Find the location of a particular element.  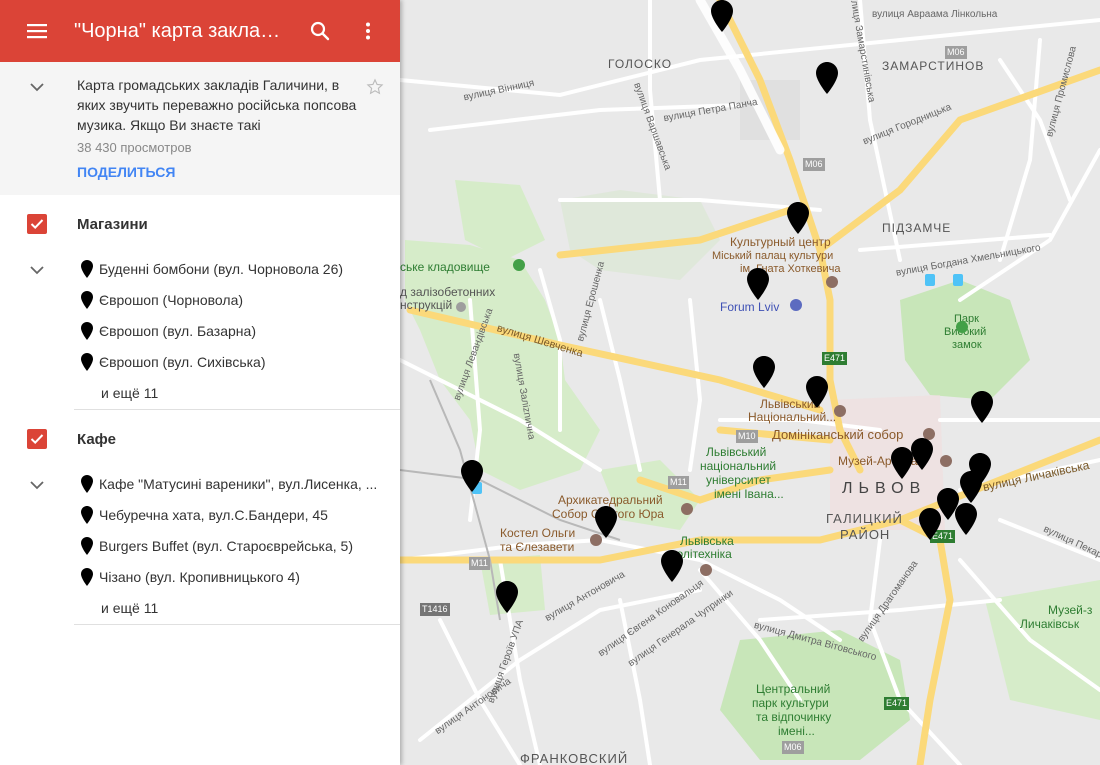

poi-label: національний is located at coordinates (738, 466).